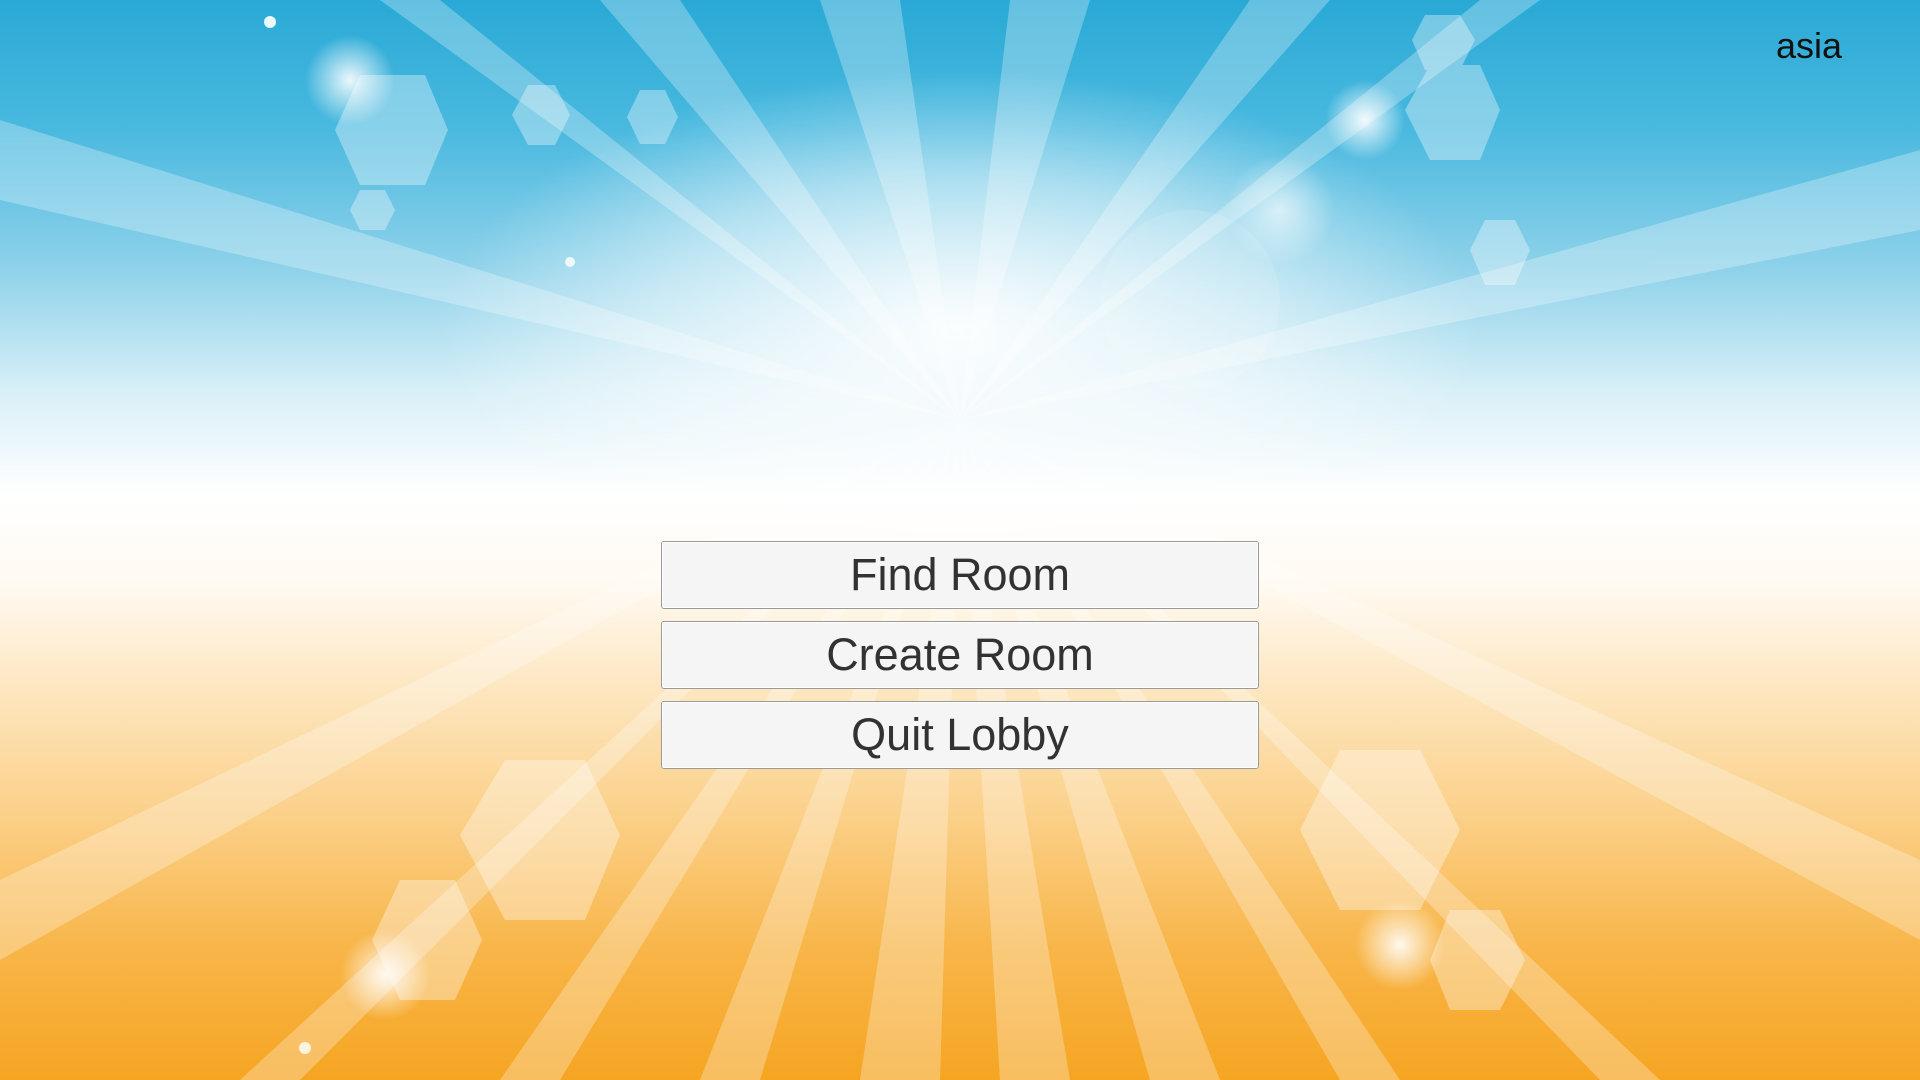 This screenshot has width=1920, height=1080. I want to click on lobby-menu: Find Room Create Room Quit Lobby, so click(960, 655).